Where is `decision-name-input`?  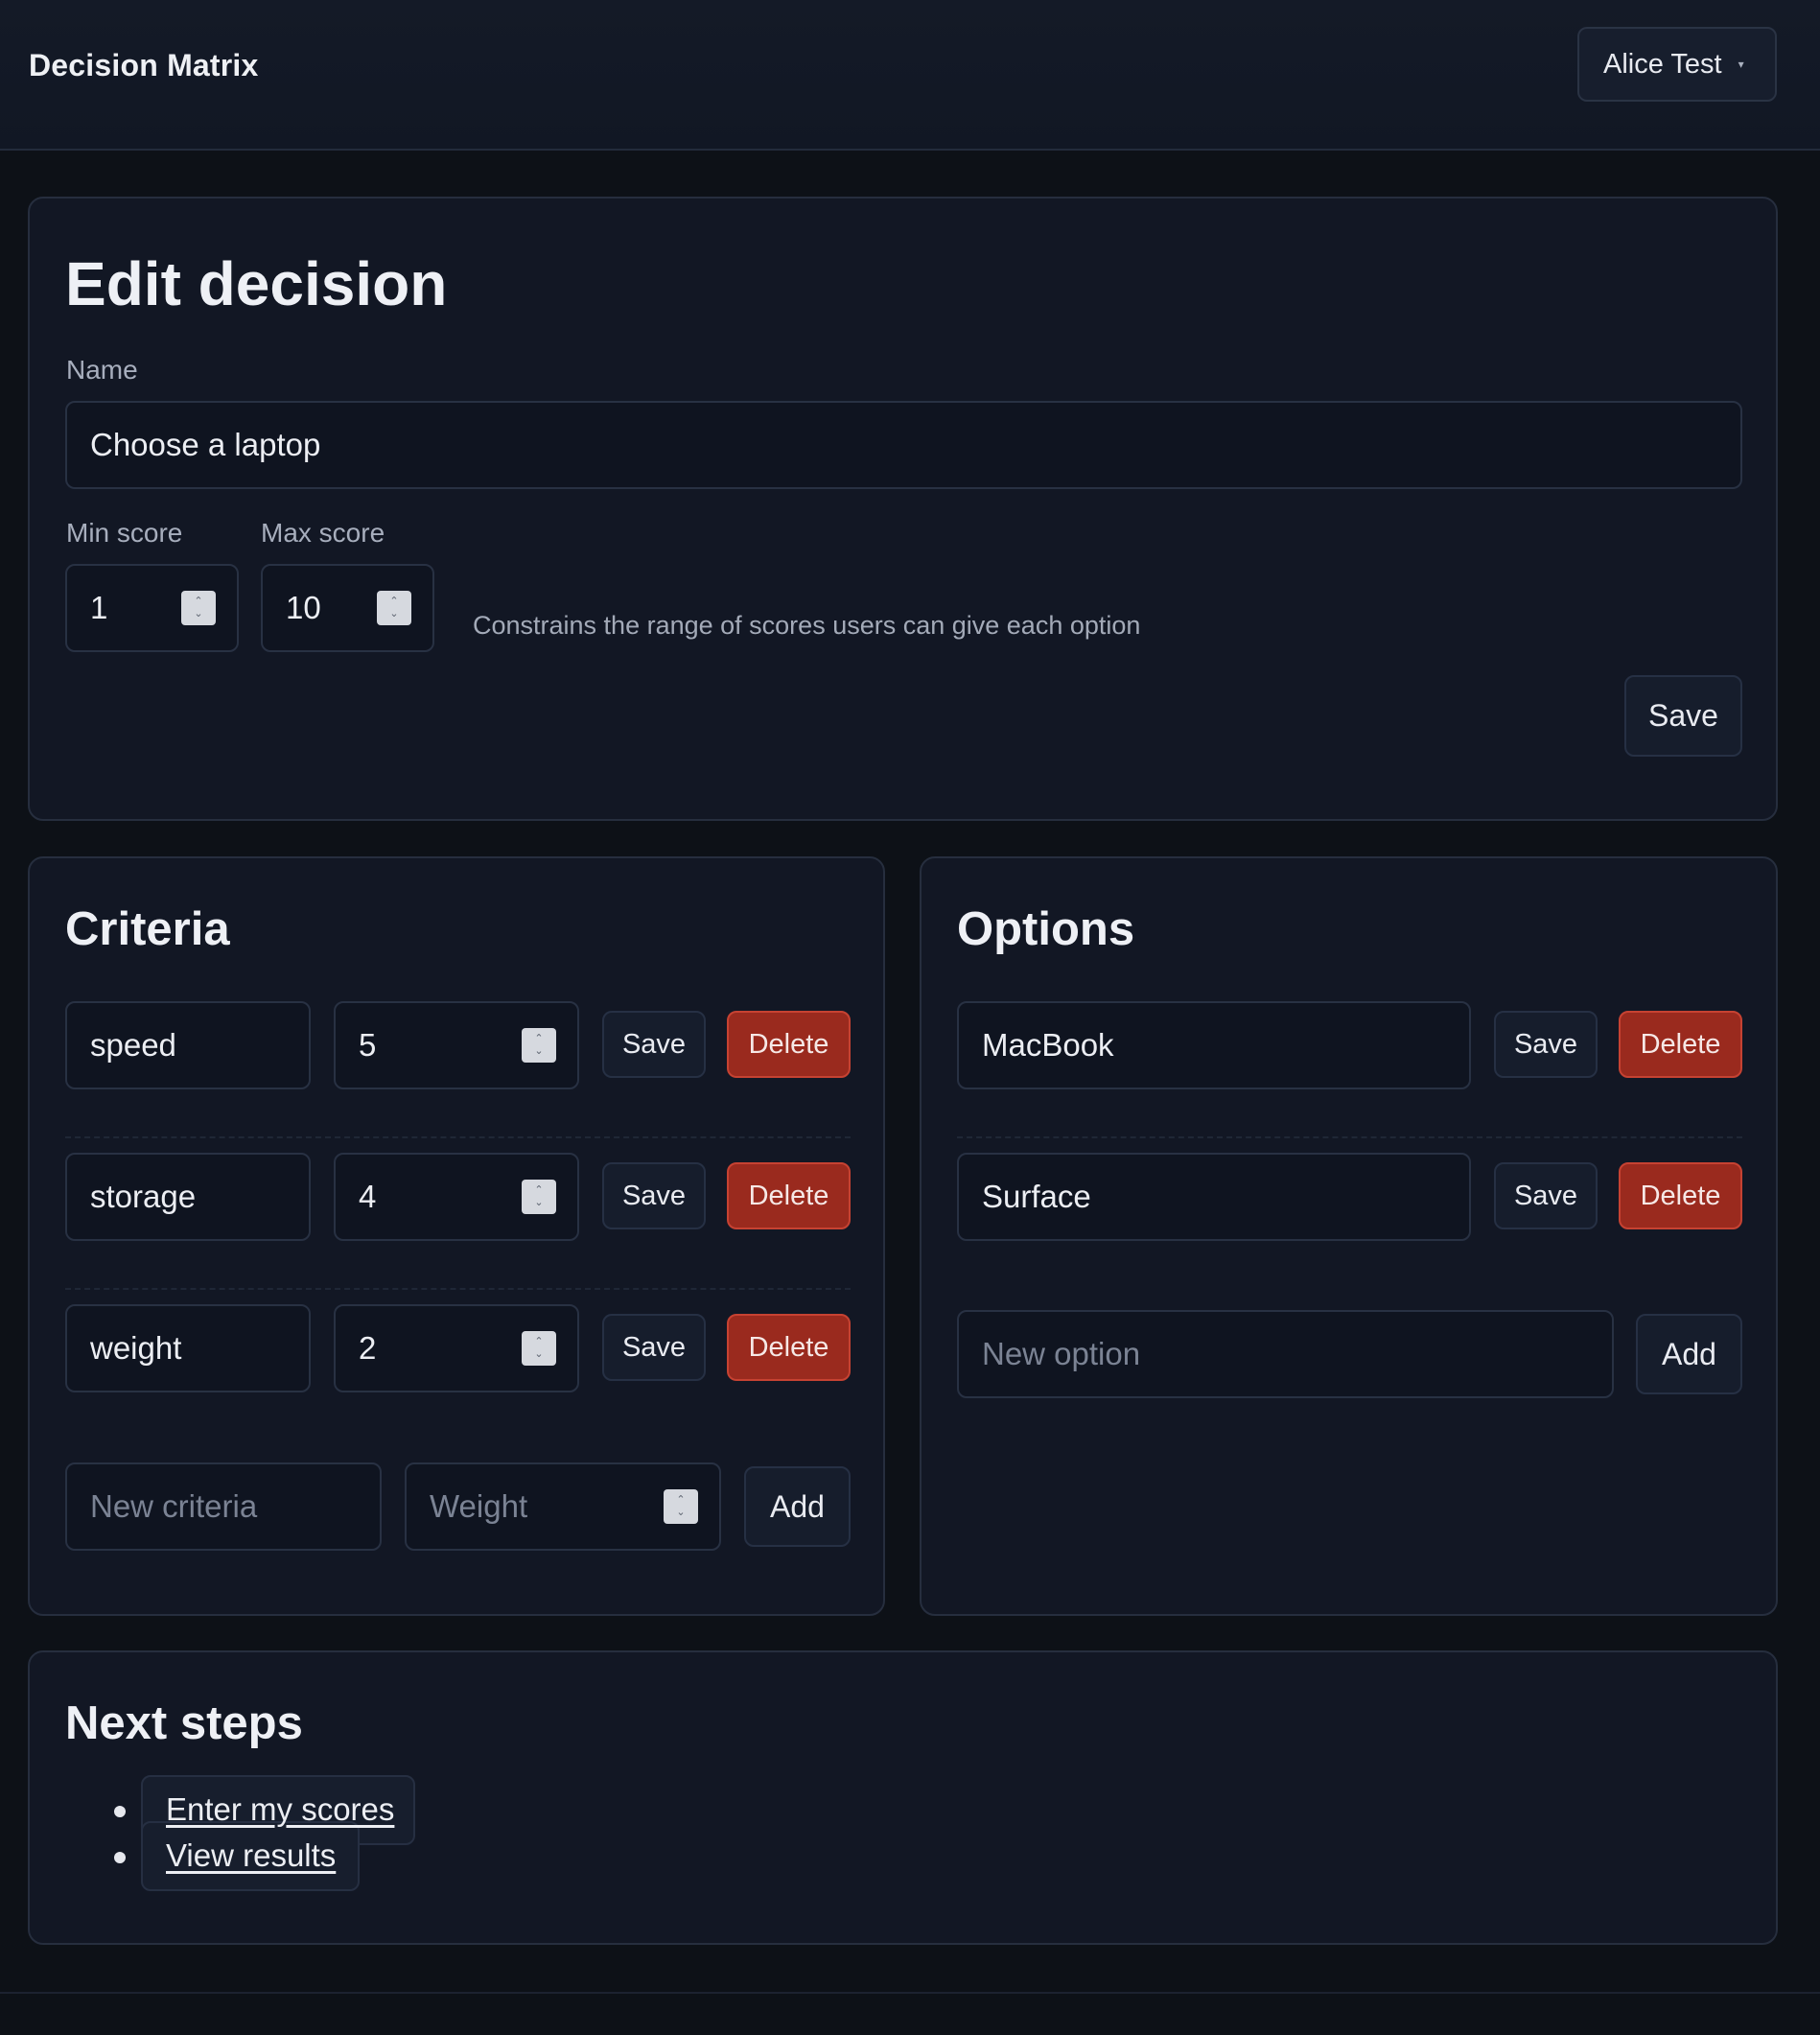 decision-name-input is located at coordinates (903, 445).